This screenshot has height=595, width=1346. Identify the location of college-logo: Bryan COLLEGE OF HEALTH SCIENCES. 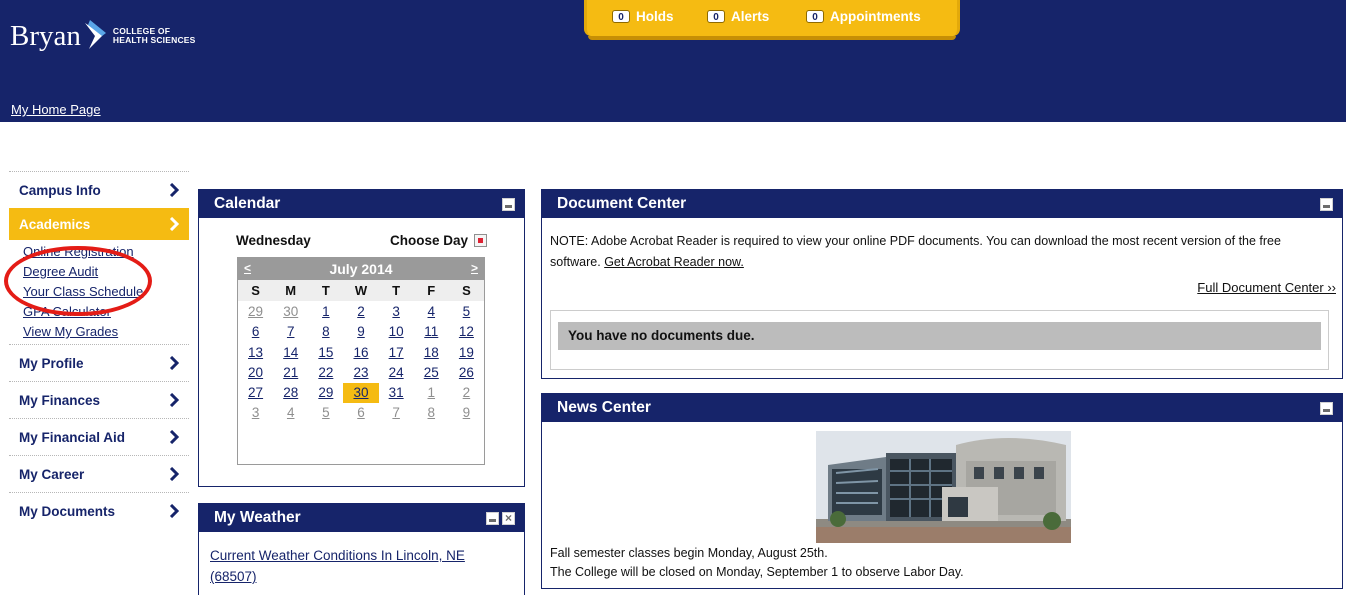
(103, 36).